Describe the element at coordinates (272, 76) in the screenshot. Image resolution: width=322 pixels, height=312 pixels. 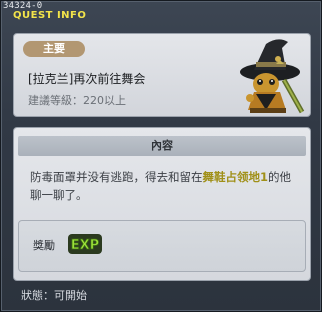
I see `wizard-hat-npc-icon` at that location.